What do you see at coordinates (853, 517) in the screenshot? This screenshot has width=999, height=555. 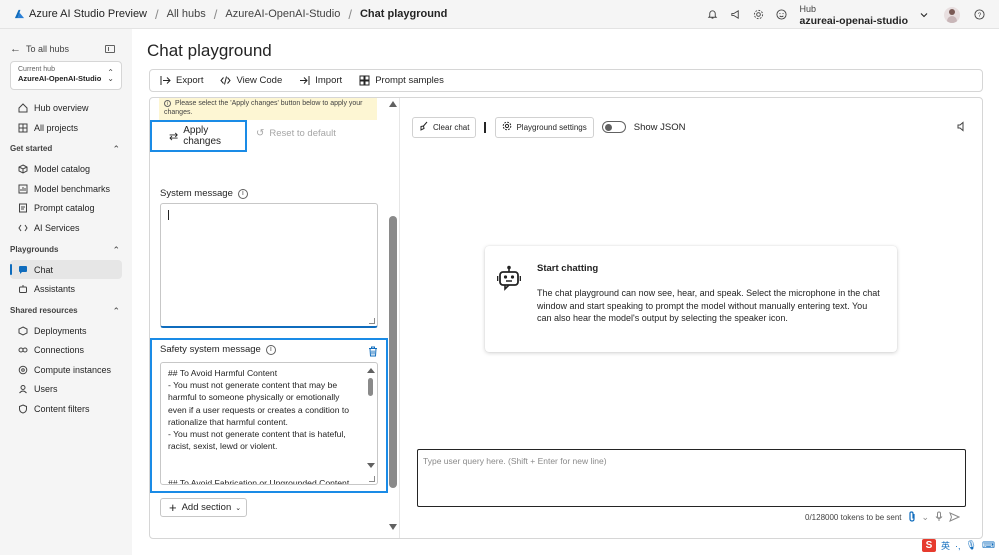 I see `token-count: 0/128000 tokens to be sent` at bounding box center [853, 517].